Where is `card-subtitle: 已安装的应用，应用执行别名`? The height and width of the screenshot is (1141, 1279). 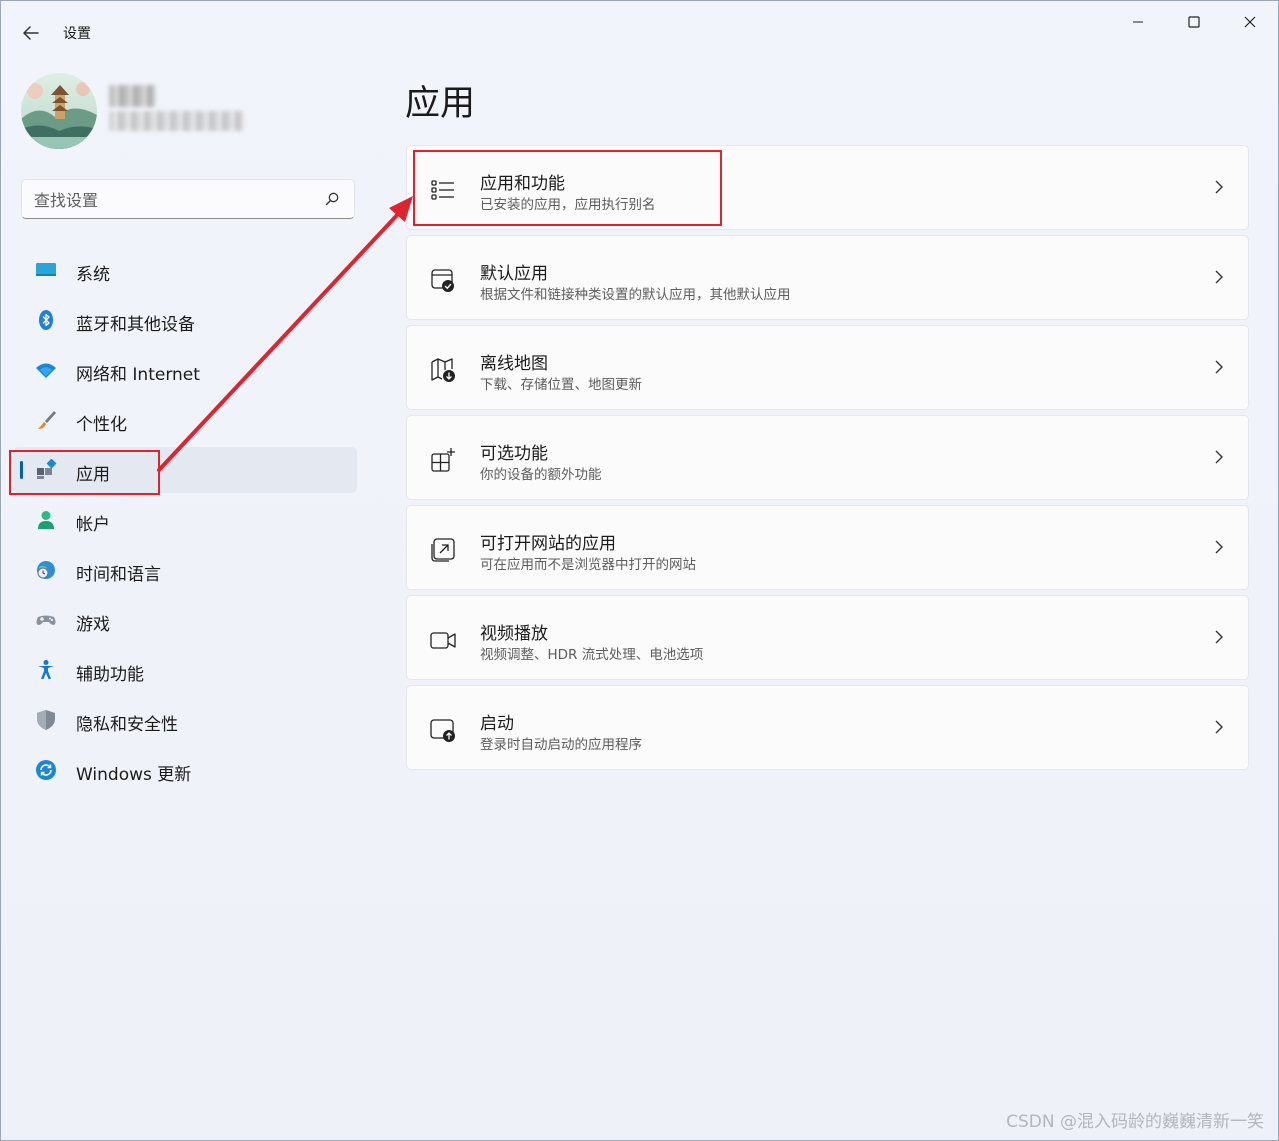 card-subtitle: 已安装的应用，应用执行别名 is located at coordinates (568, 205).